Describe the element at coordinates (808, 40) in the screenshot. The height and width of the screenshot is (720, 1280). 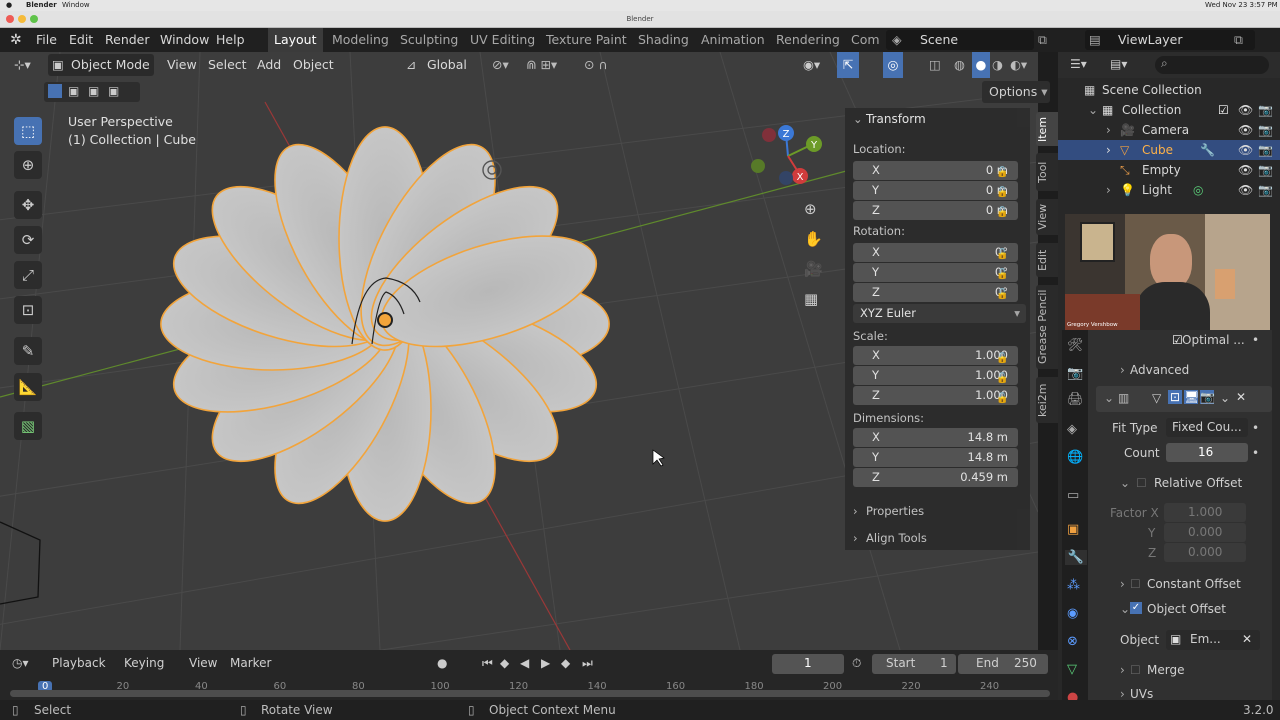
I see `tab-rendering: Rendering` at that location.